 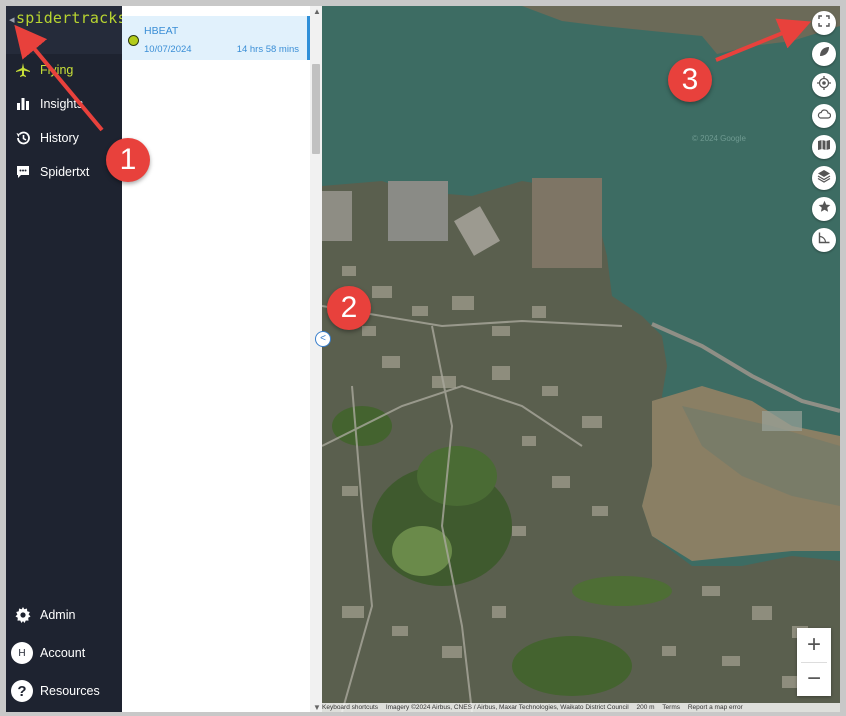 I want to click on airplane-icon, so click(x=23, y=70).